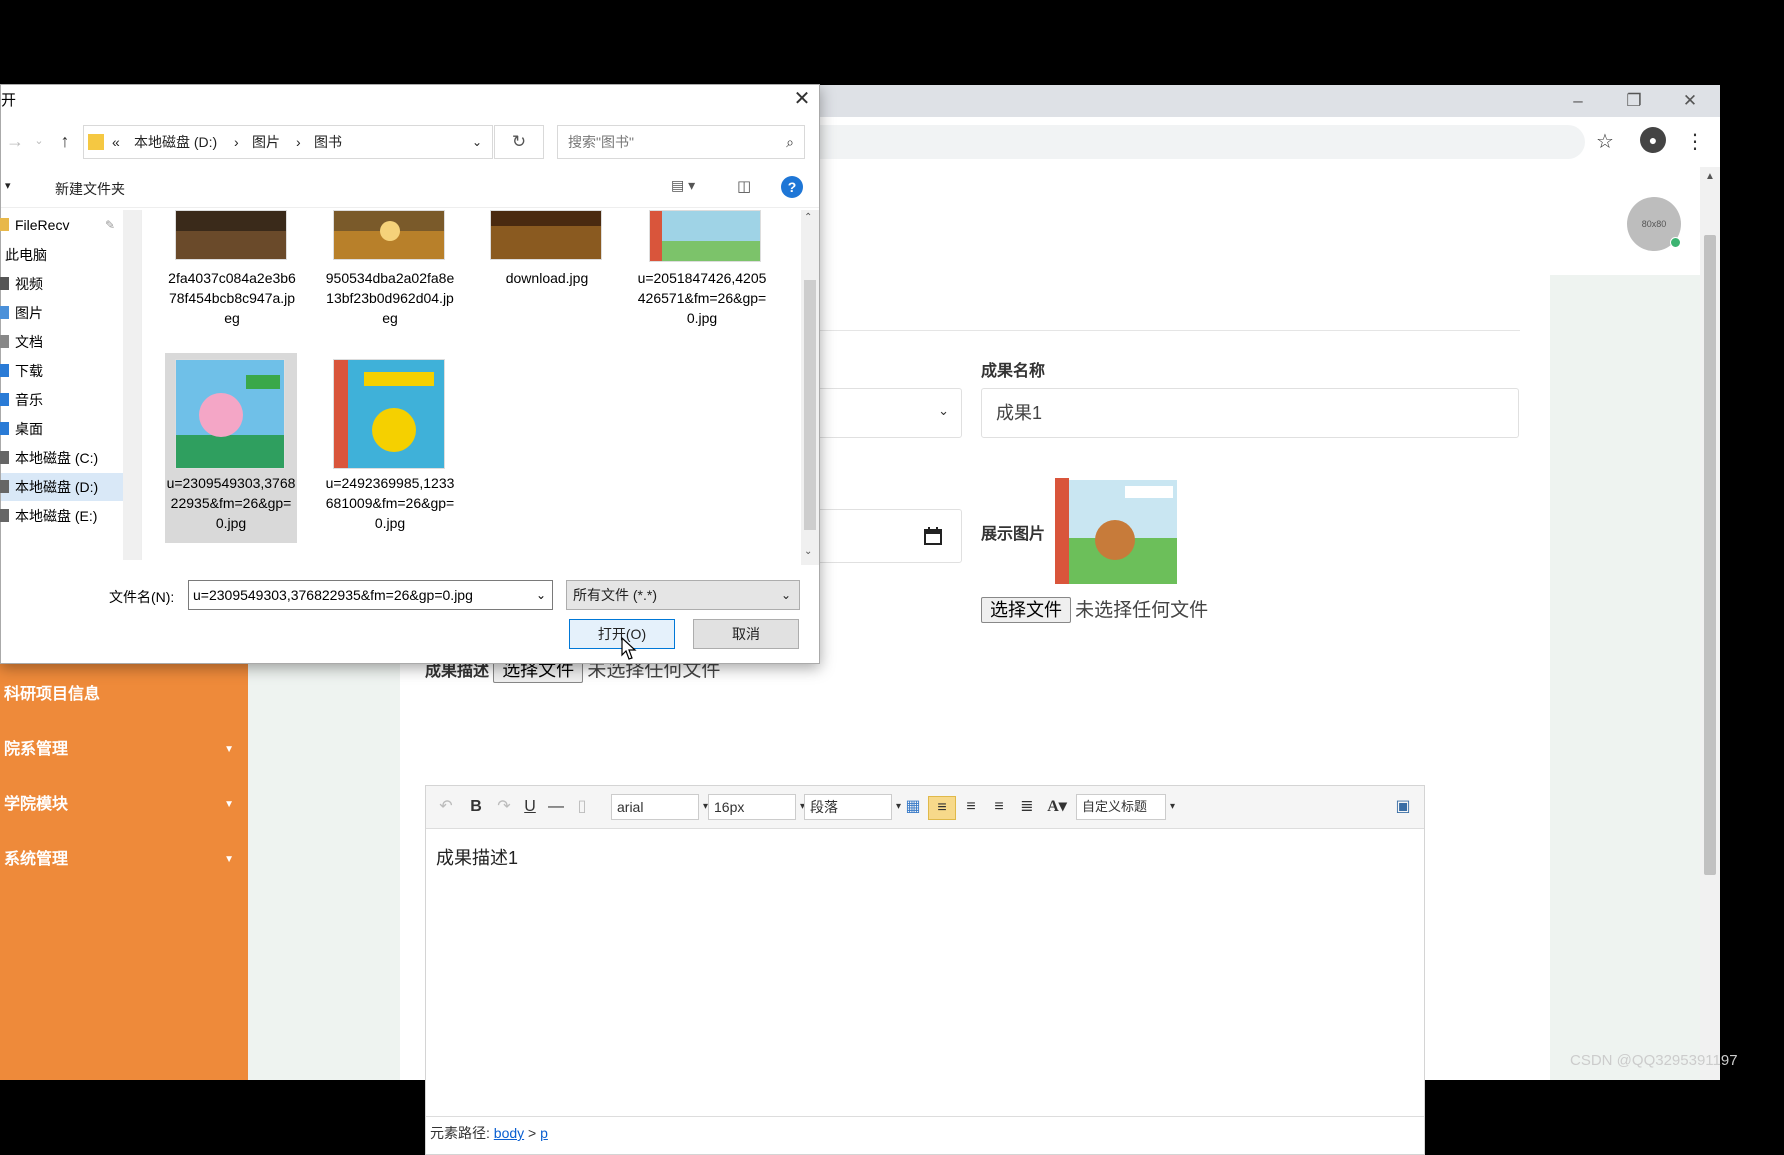  I want to click on menu-icon: ⋮, so click(1695, 142).